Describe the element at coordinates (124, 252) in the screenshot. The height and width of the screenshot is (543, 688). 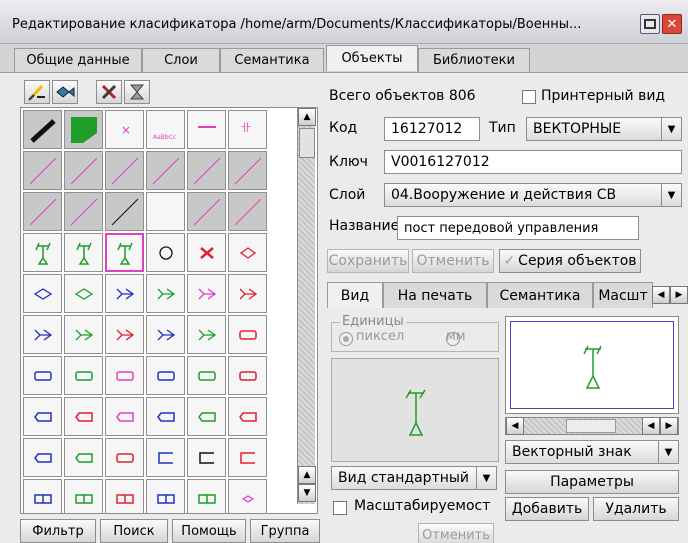
I see `antenna-selected-icon` at that location.